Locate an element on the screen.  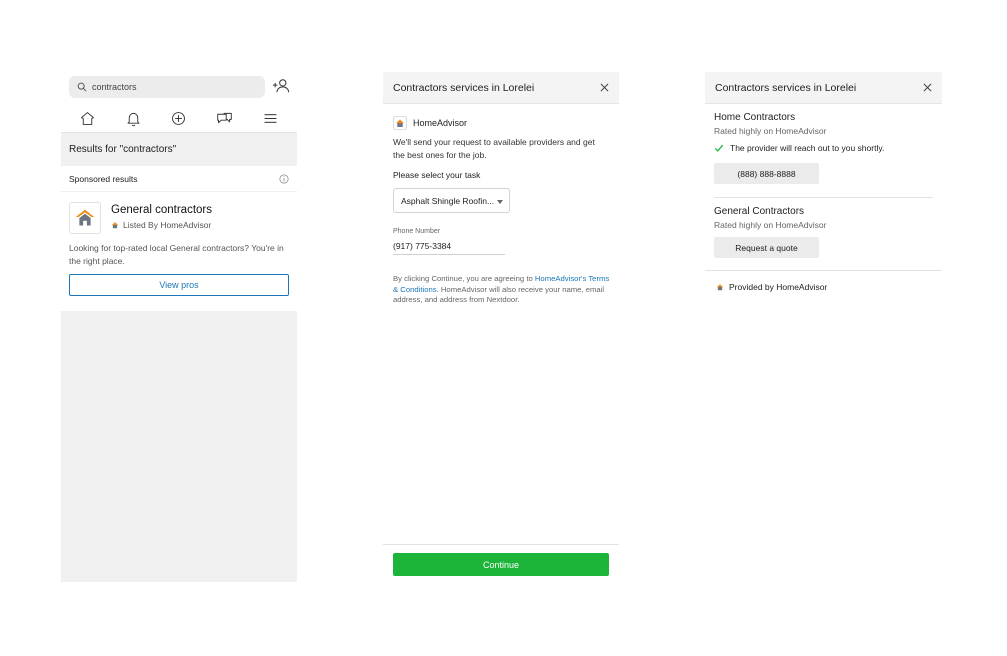
results-heading: Results for "contractors" is located at coordinates (179, 149).